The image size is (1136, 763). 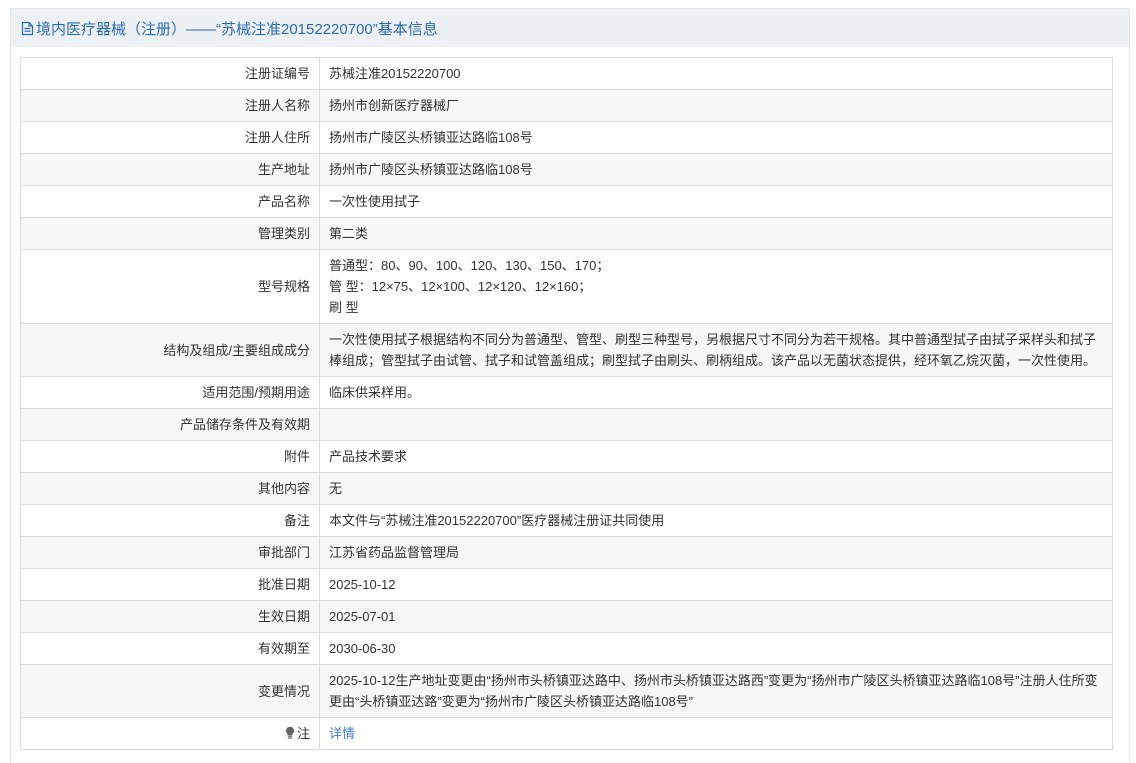 I want to click on attachments-label: 附件, so click(x=170, y=456).